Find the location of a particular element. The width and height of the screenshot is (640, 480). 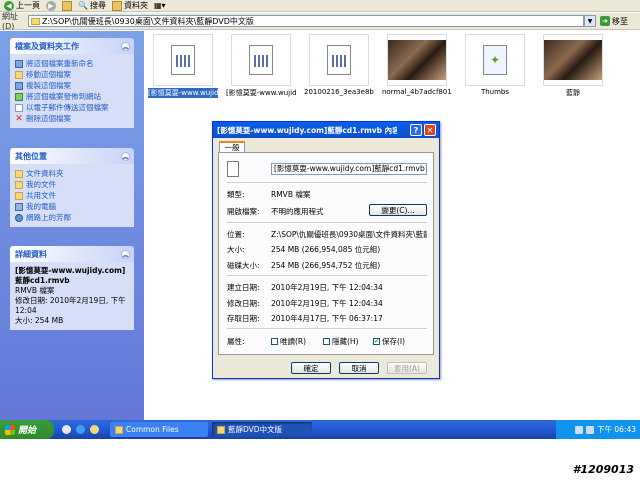

help-icon: ? is located at coordinates (416, 130).